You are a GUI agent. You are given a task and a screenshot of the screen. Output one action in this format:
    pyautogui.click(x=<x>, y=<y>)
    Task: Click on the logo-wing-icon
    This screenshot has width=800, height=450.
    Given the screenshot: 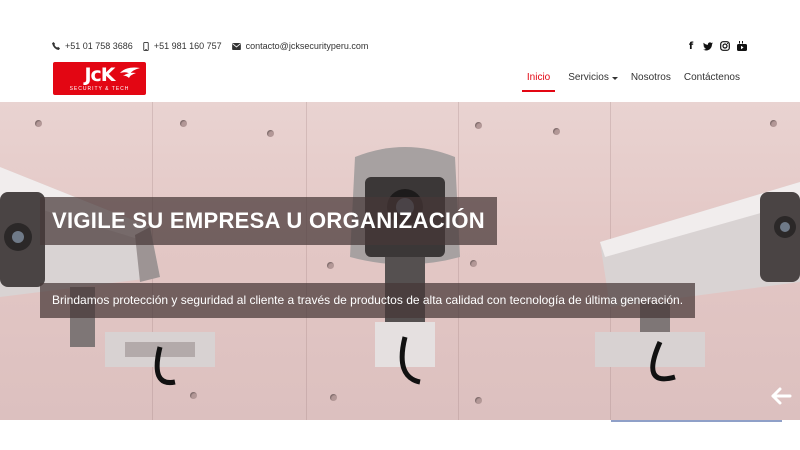 What is the action you would take?
    pyautogui.click(x=130, y=72)
    